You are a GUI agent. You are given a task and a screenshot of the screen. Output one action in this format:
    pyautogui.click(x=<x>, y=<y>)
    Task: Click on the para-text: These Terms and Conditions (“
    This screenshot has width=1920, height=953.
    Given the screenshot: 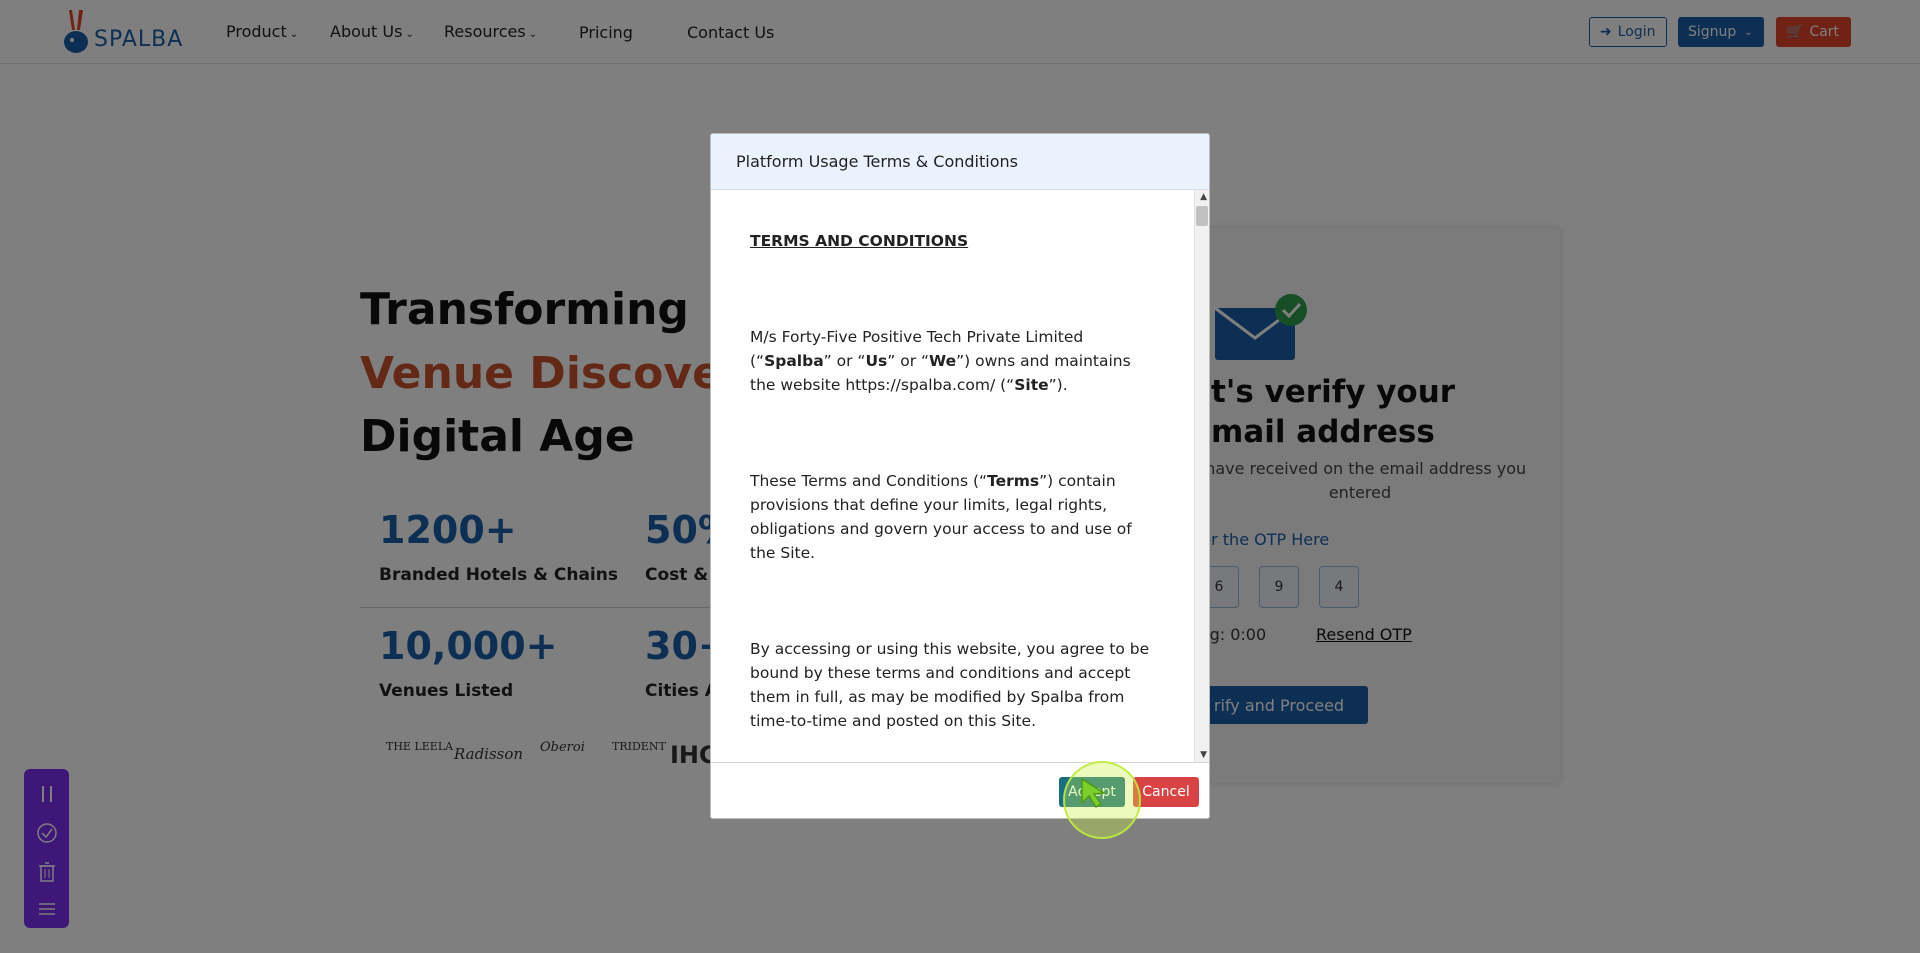 What is the action you would take?
    pyautogui.click(x=869, y=481)
    